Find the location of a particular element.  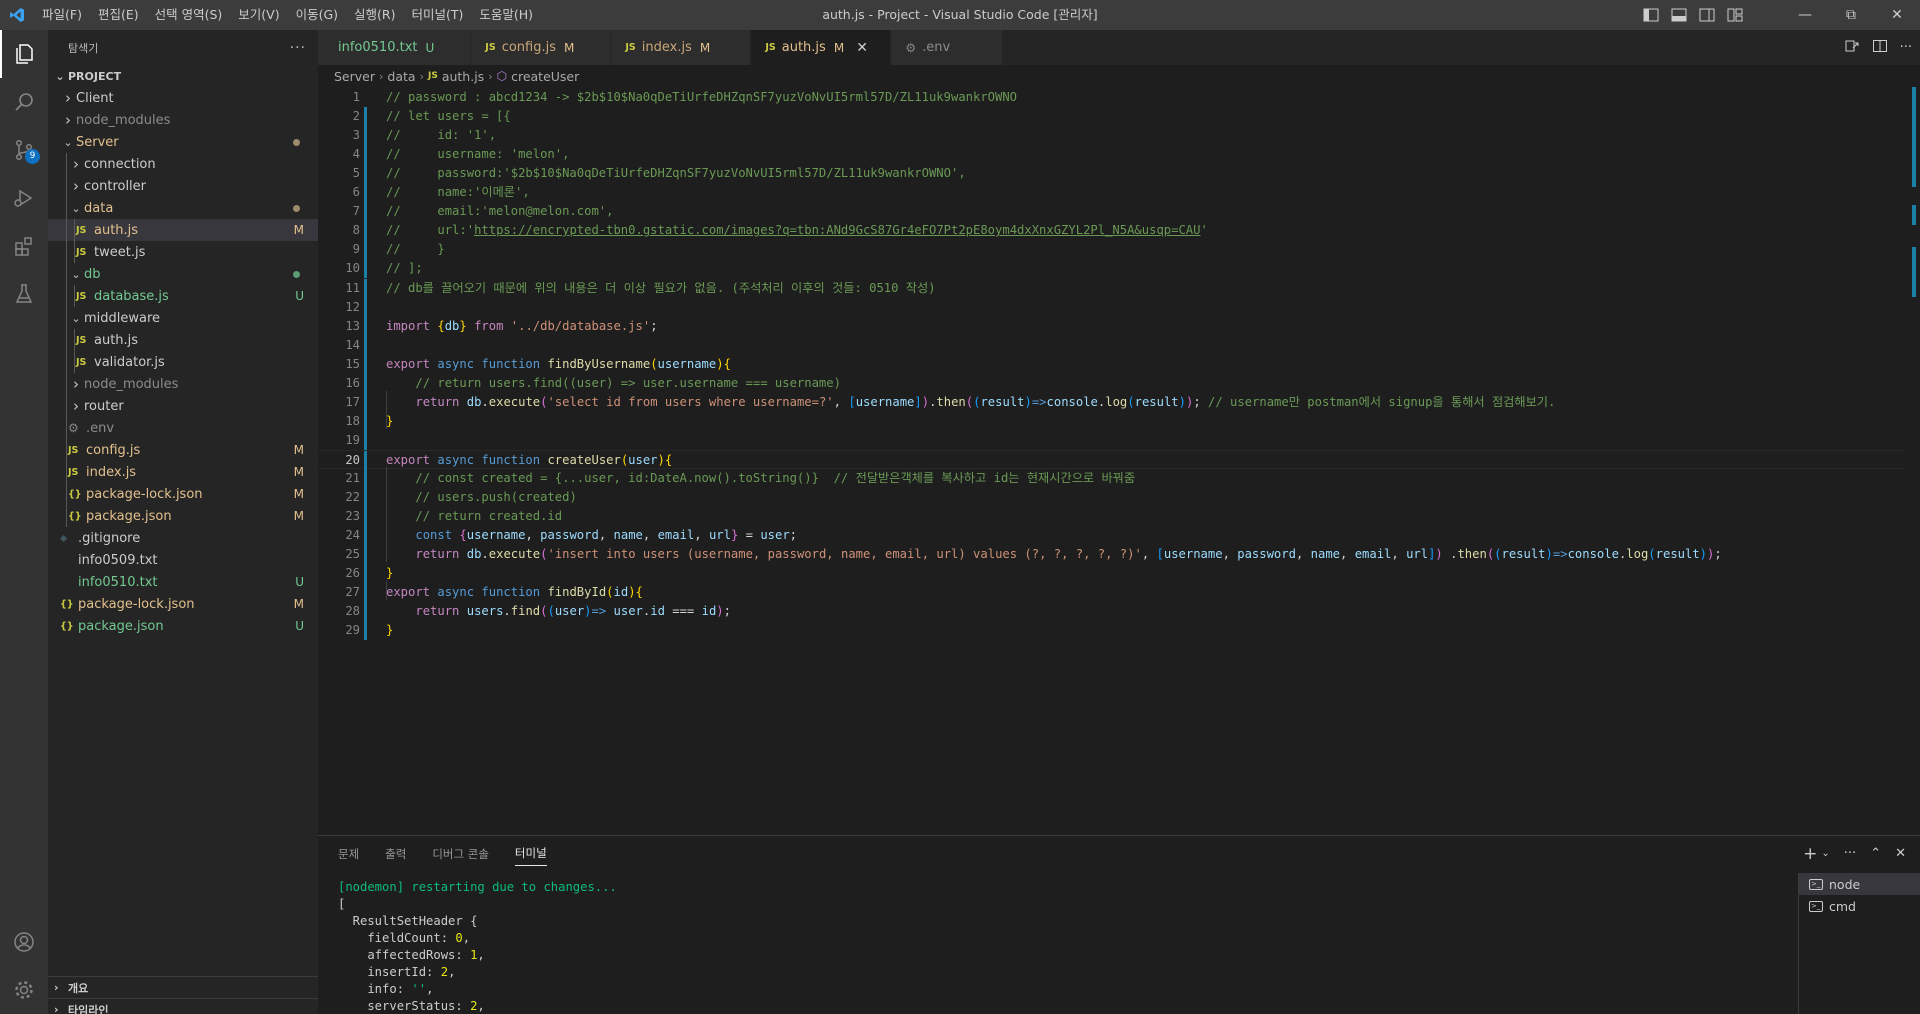

line-number: 13 is located at coordinates (352, 325).